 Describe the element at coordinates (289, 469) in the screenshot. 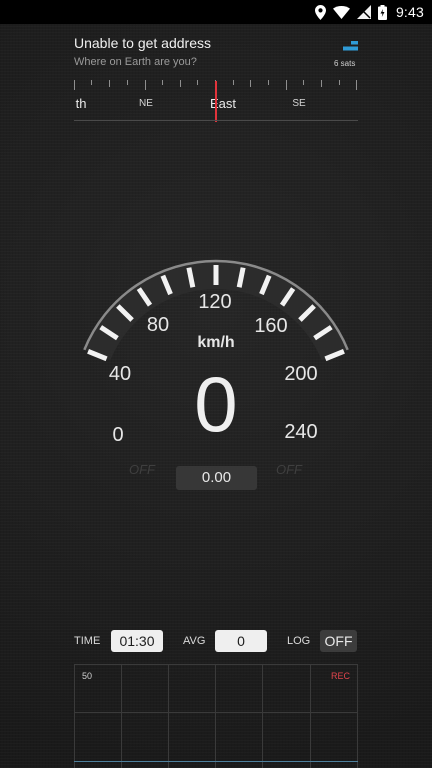

I see `right-indicator: OFF` at that location.